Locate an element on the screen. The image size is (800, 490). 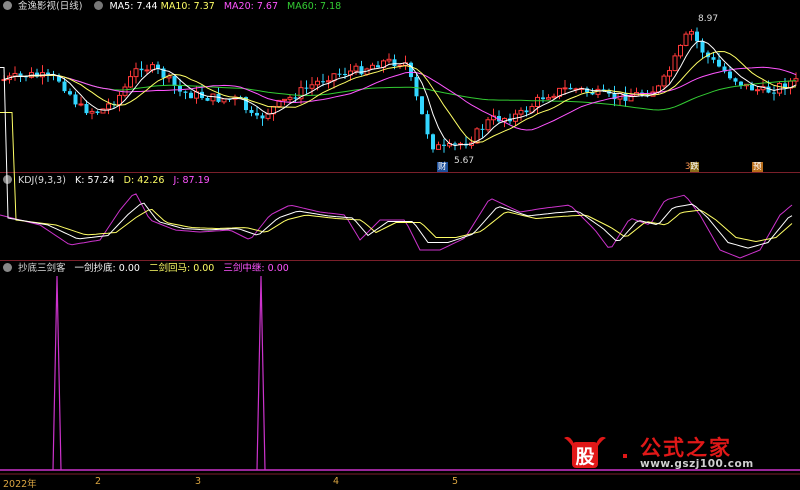
badge-die: 3跌 is located at coordinates (692, 167).